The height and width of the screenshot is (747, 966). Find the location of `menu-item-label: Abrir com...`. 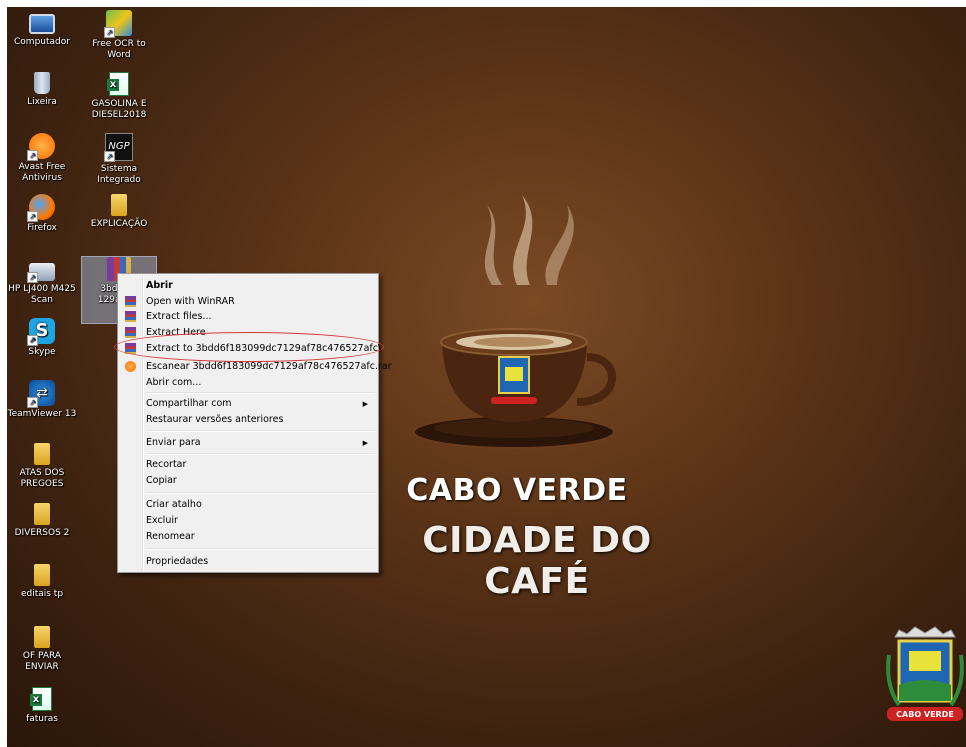

menu-item-label: Abrir com... is located at coordinates (174, 382).